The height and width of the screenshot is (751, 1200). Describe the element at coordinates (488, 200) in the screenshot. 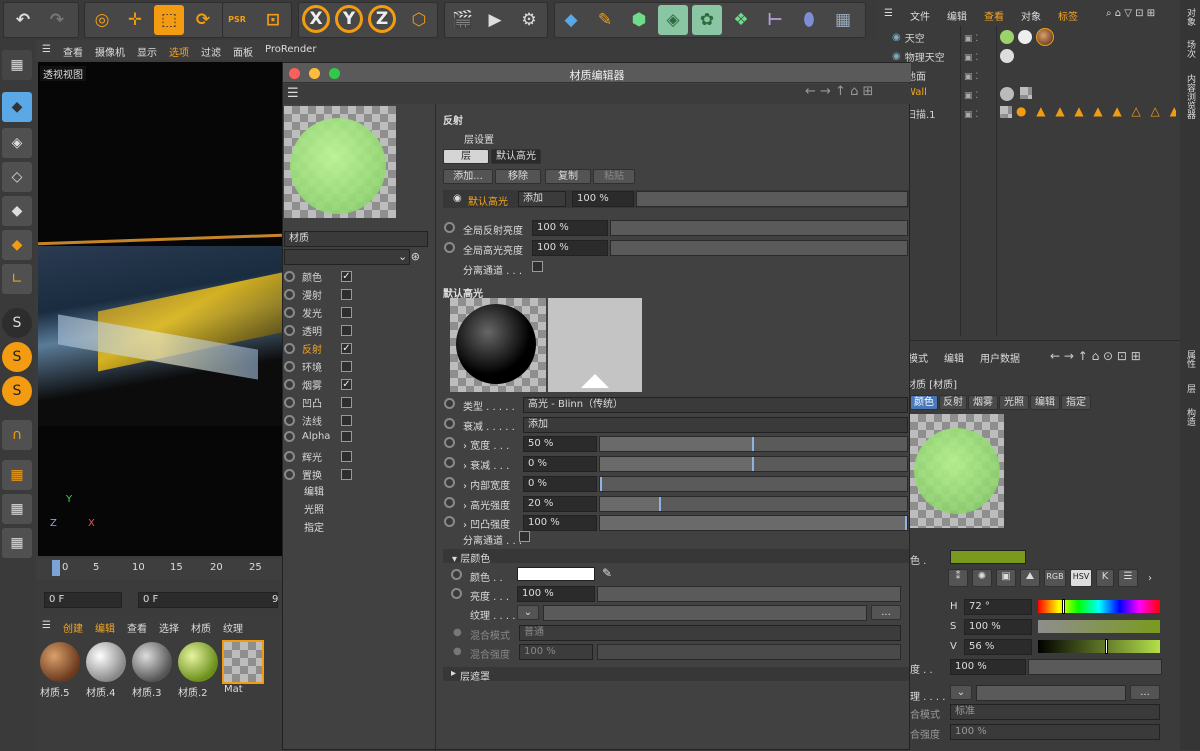

I see `layer-name: 默认高光` at that location.